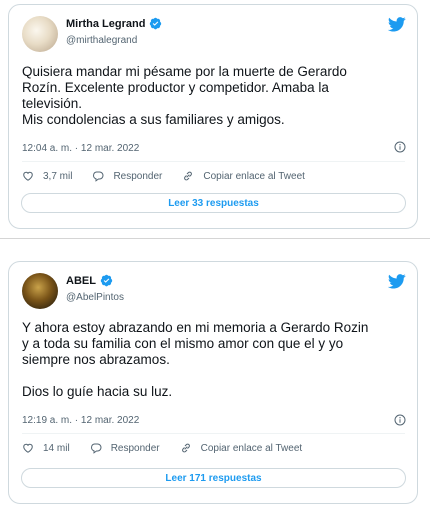  I want to click on author-name-row: ABEL, so click(89, 280).